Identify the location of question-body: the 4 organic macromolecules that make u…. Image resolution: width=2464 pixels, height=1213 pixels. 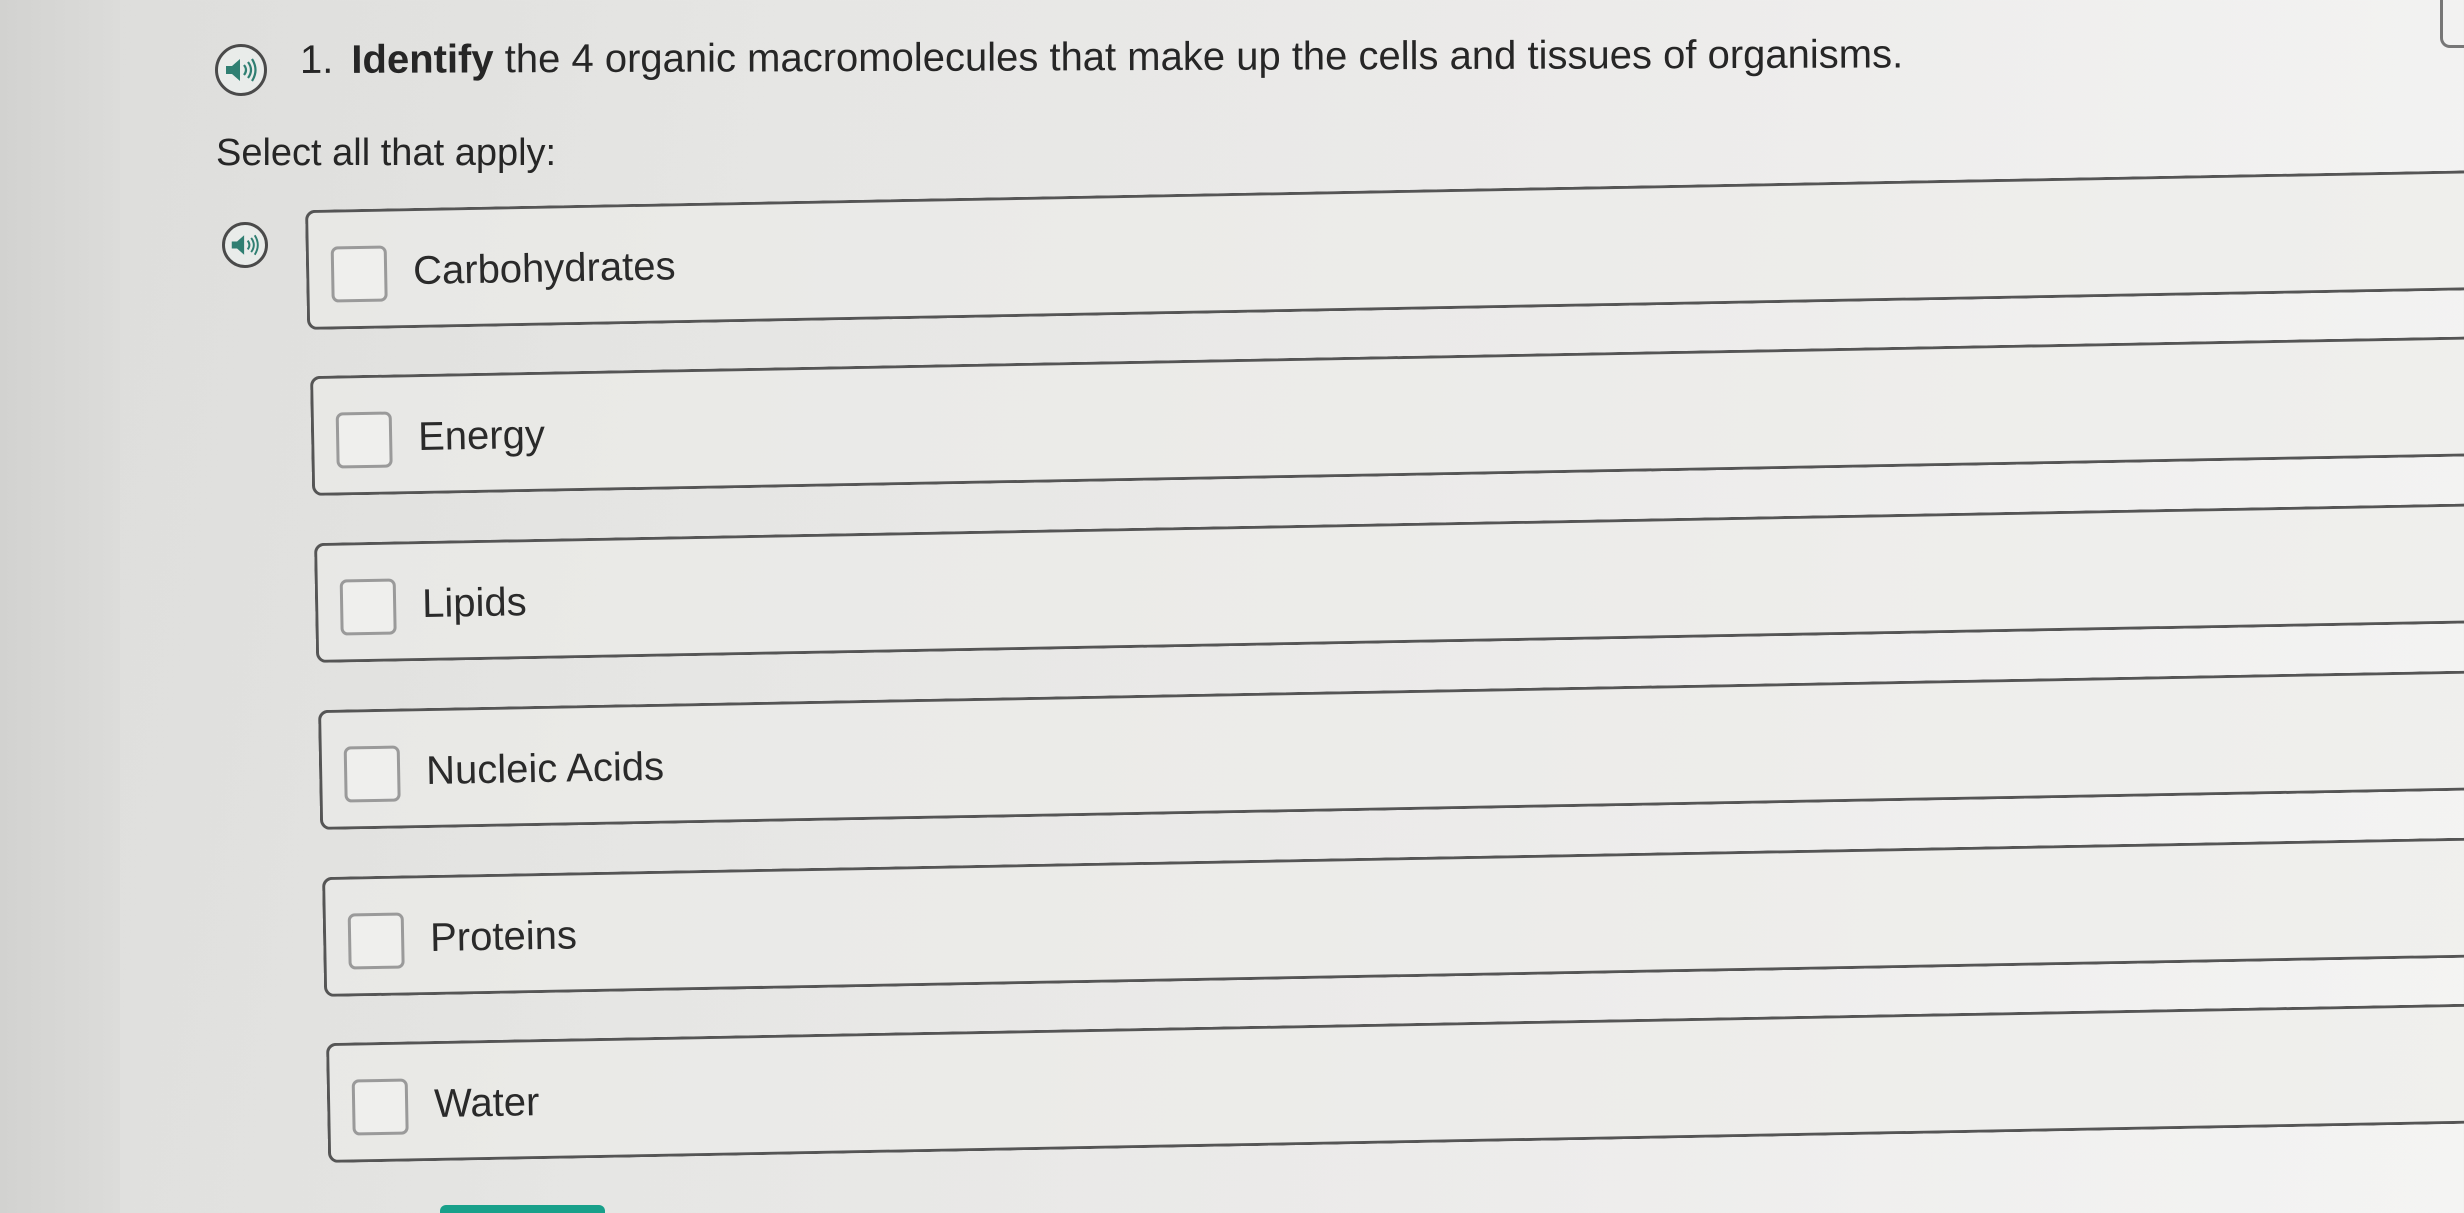
(1198, 57).